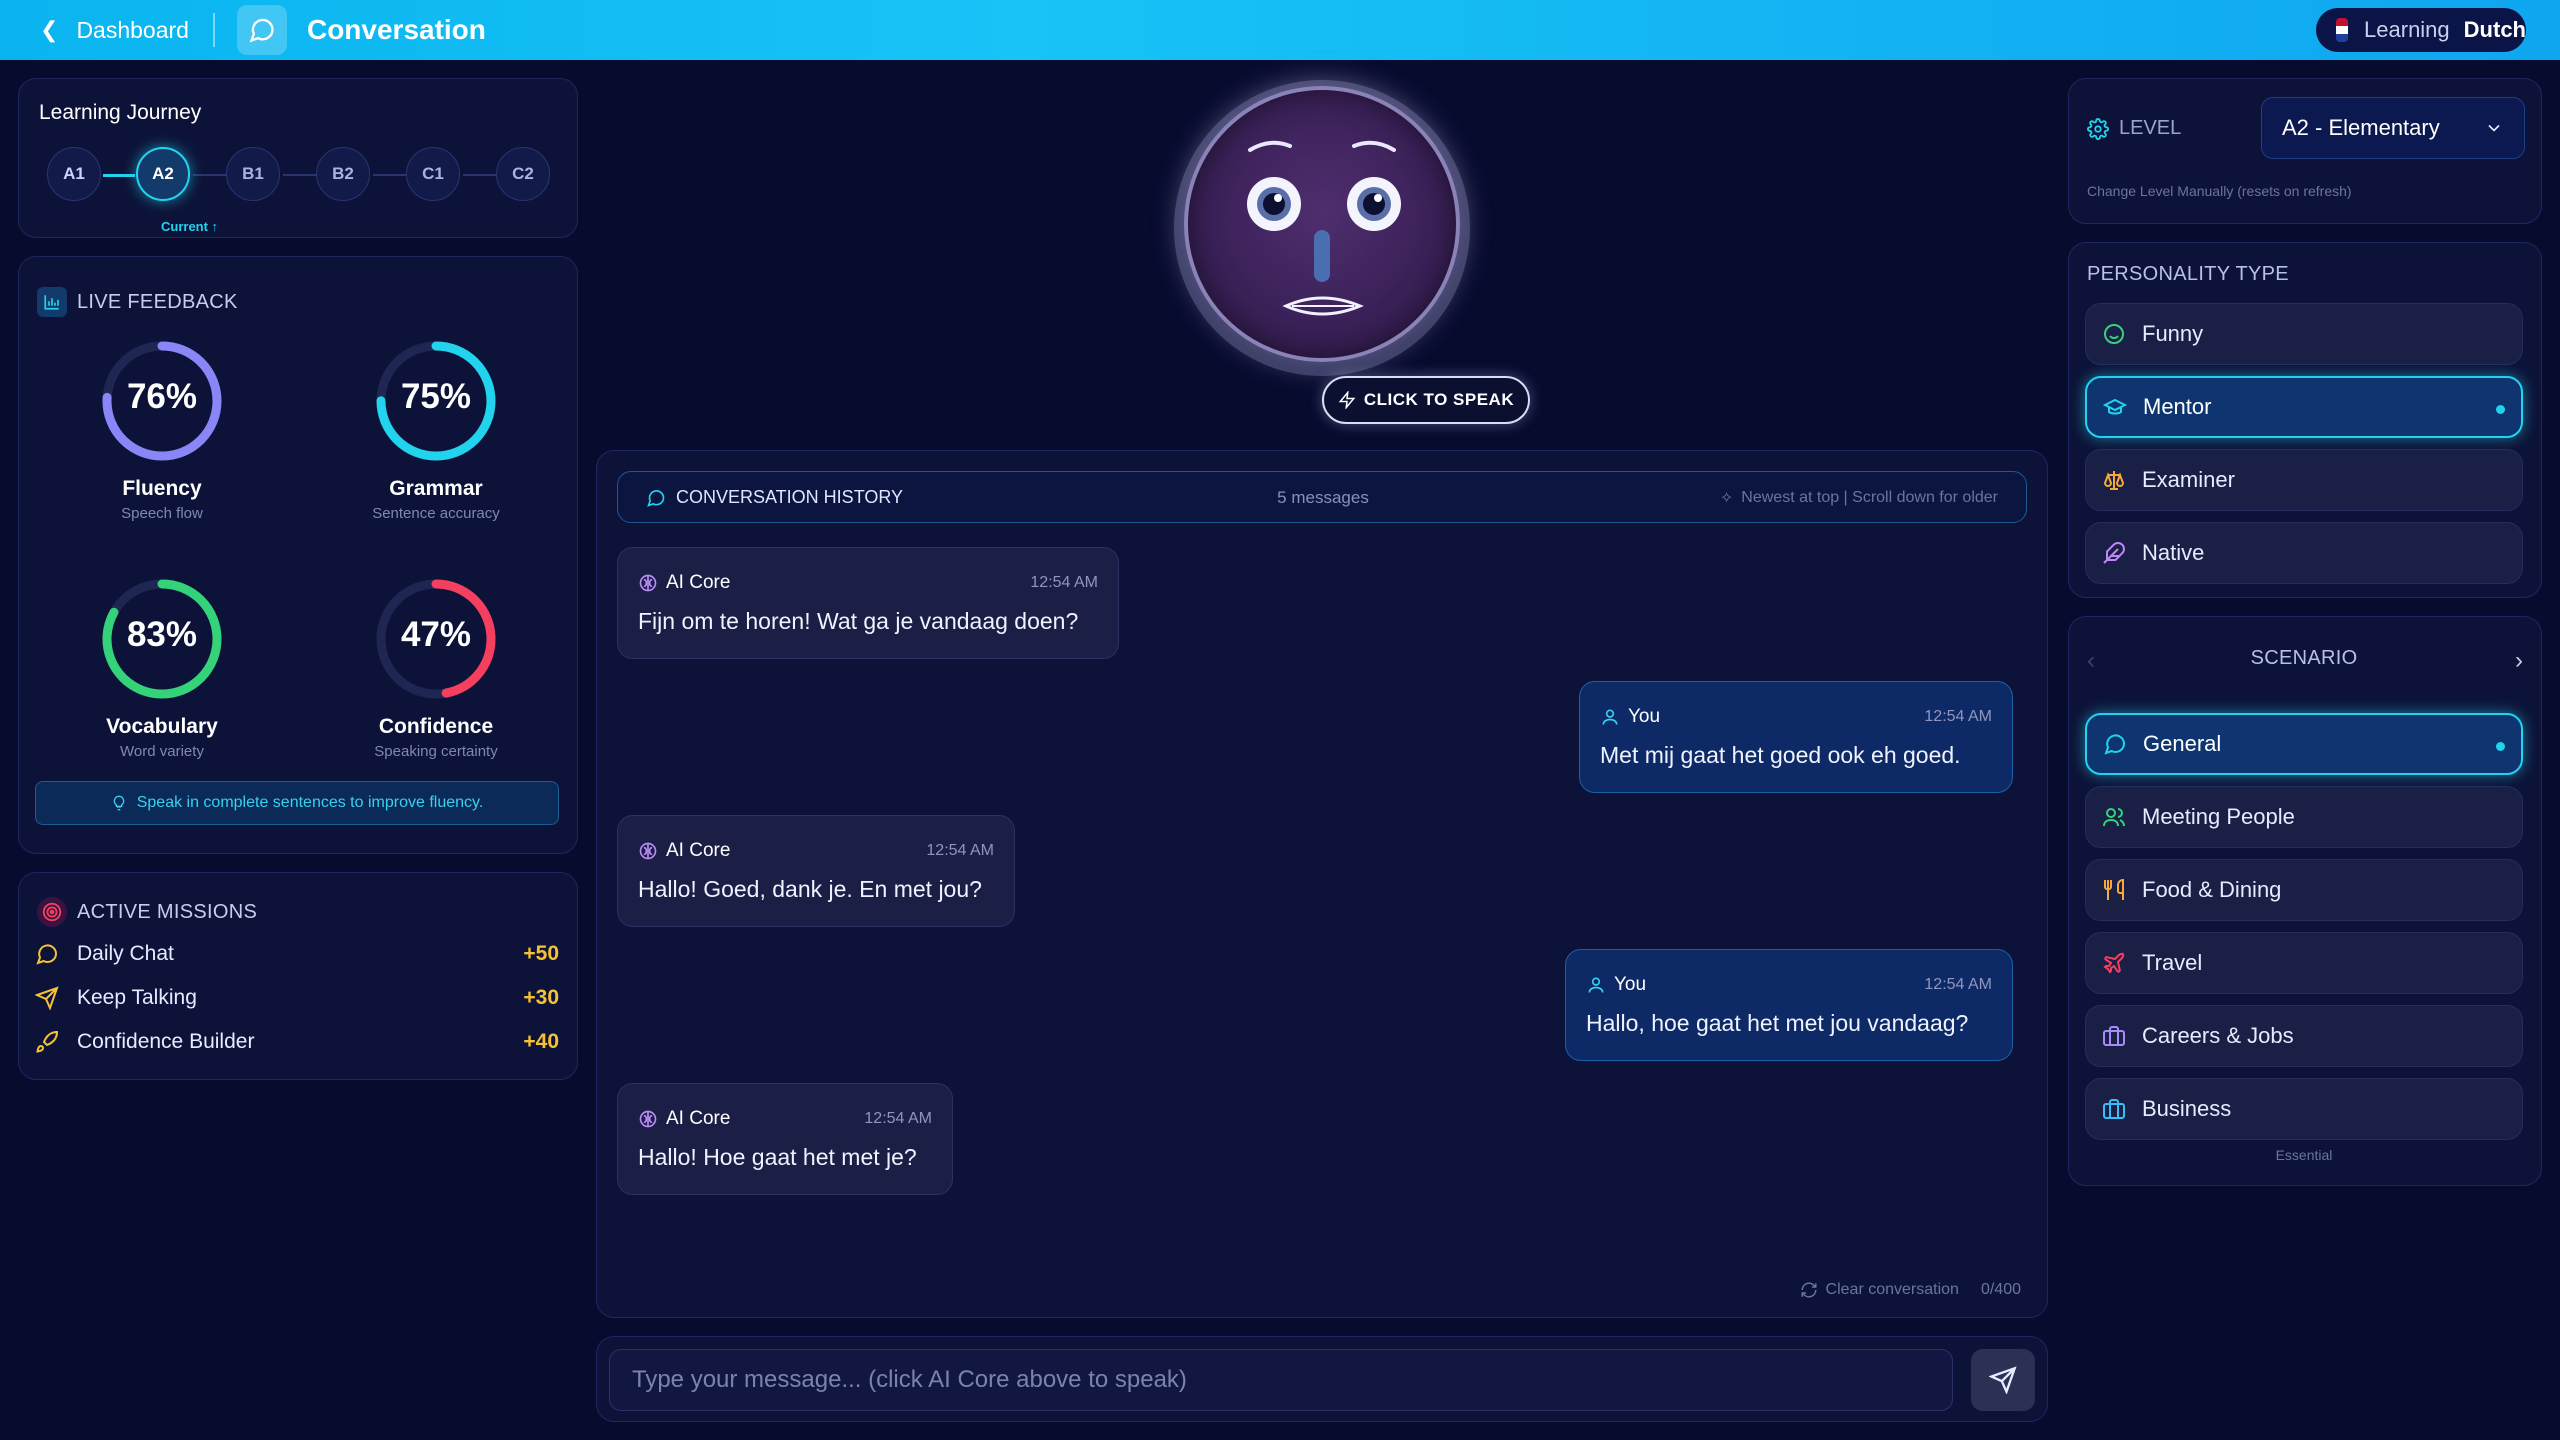  Describe the element at coordinates (777, 1157) in the screenshot. I see `message-text: Hallo! Hoe gaat het met je?` at that location.